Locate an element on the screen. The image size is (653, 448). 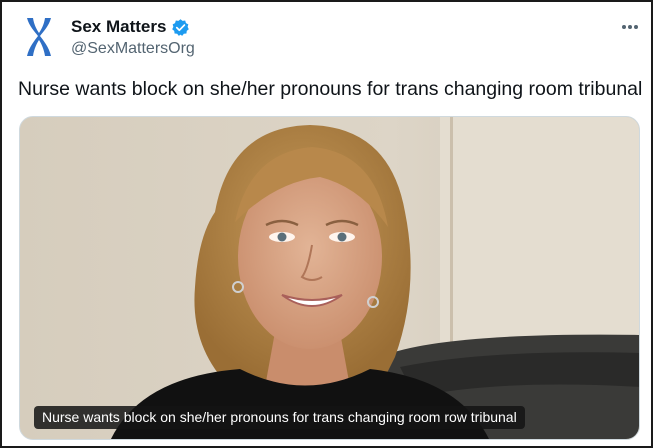
avatar is located at coordinates (39, 37).